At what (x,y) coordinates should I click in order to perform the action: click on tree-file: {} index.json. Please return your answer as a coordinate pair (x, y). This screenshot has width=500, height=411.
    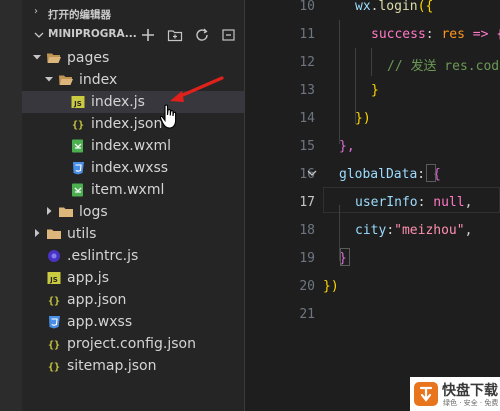
    Looking at the image, I should click on (133, 124).